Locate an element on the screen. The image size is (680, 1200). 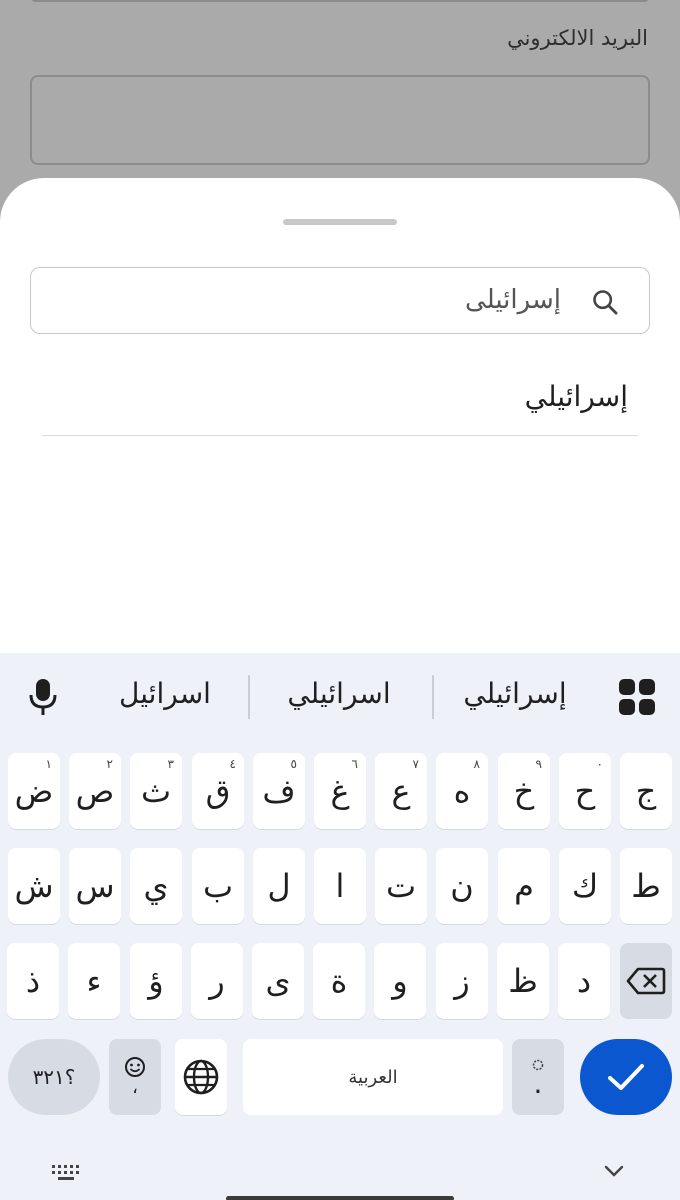
key-label: ص is located at coordinates (95, 791).